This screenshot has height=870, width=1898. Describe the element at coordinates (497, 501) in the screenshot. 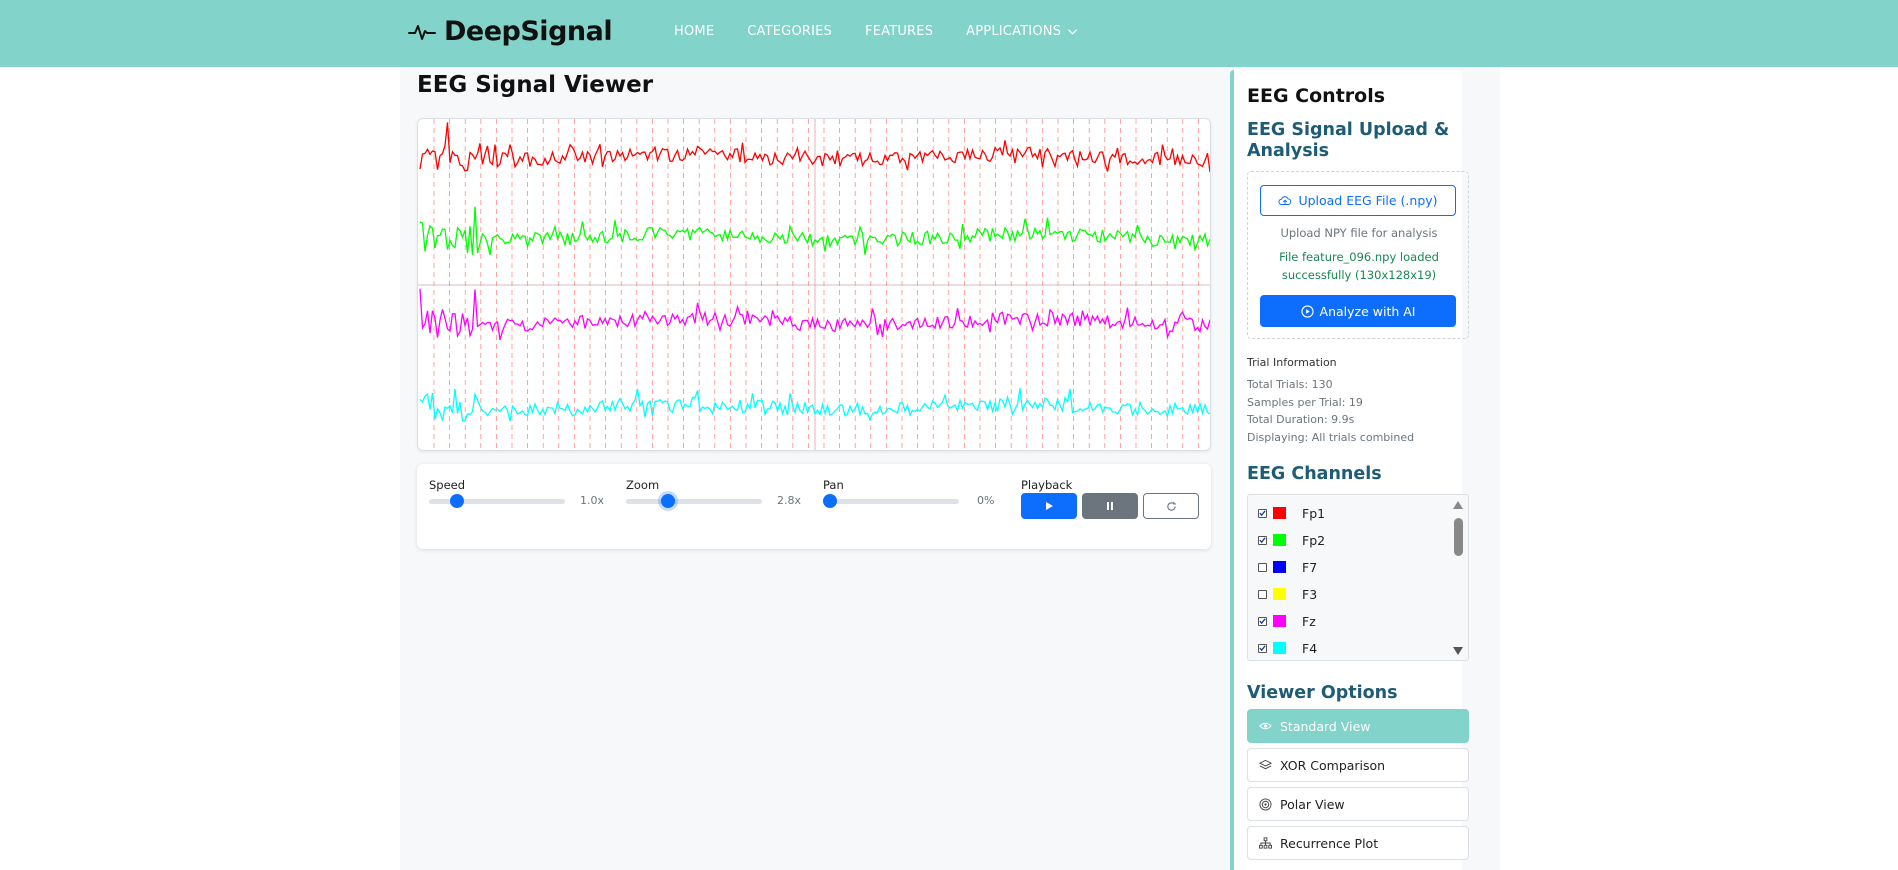

I see `speed-slider` at that location.